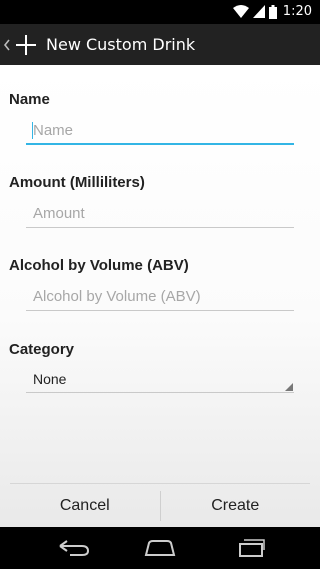 This screenshot has height=569, width=320. What do you see at coordinates (77, 182) in the screenshot?
I see `amount-label: Amount (Milliliters)` at bounding box center [77, 182].